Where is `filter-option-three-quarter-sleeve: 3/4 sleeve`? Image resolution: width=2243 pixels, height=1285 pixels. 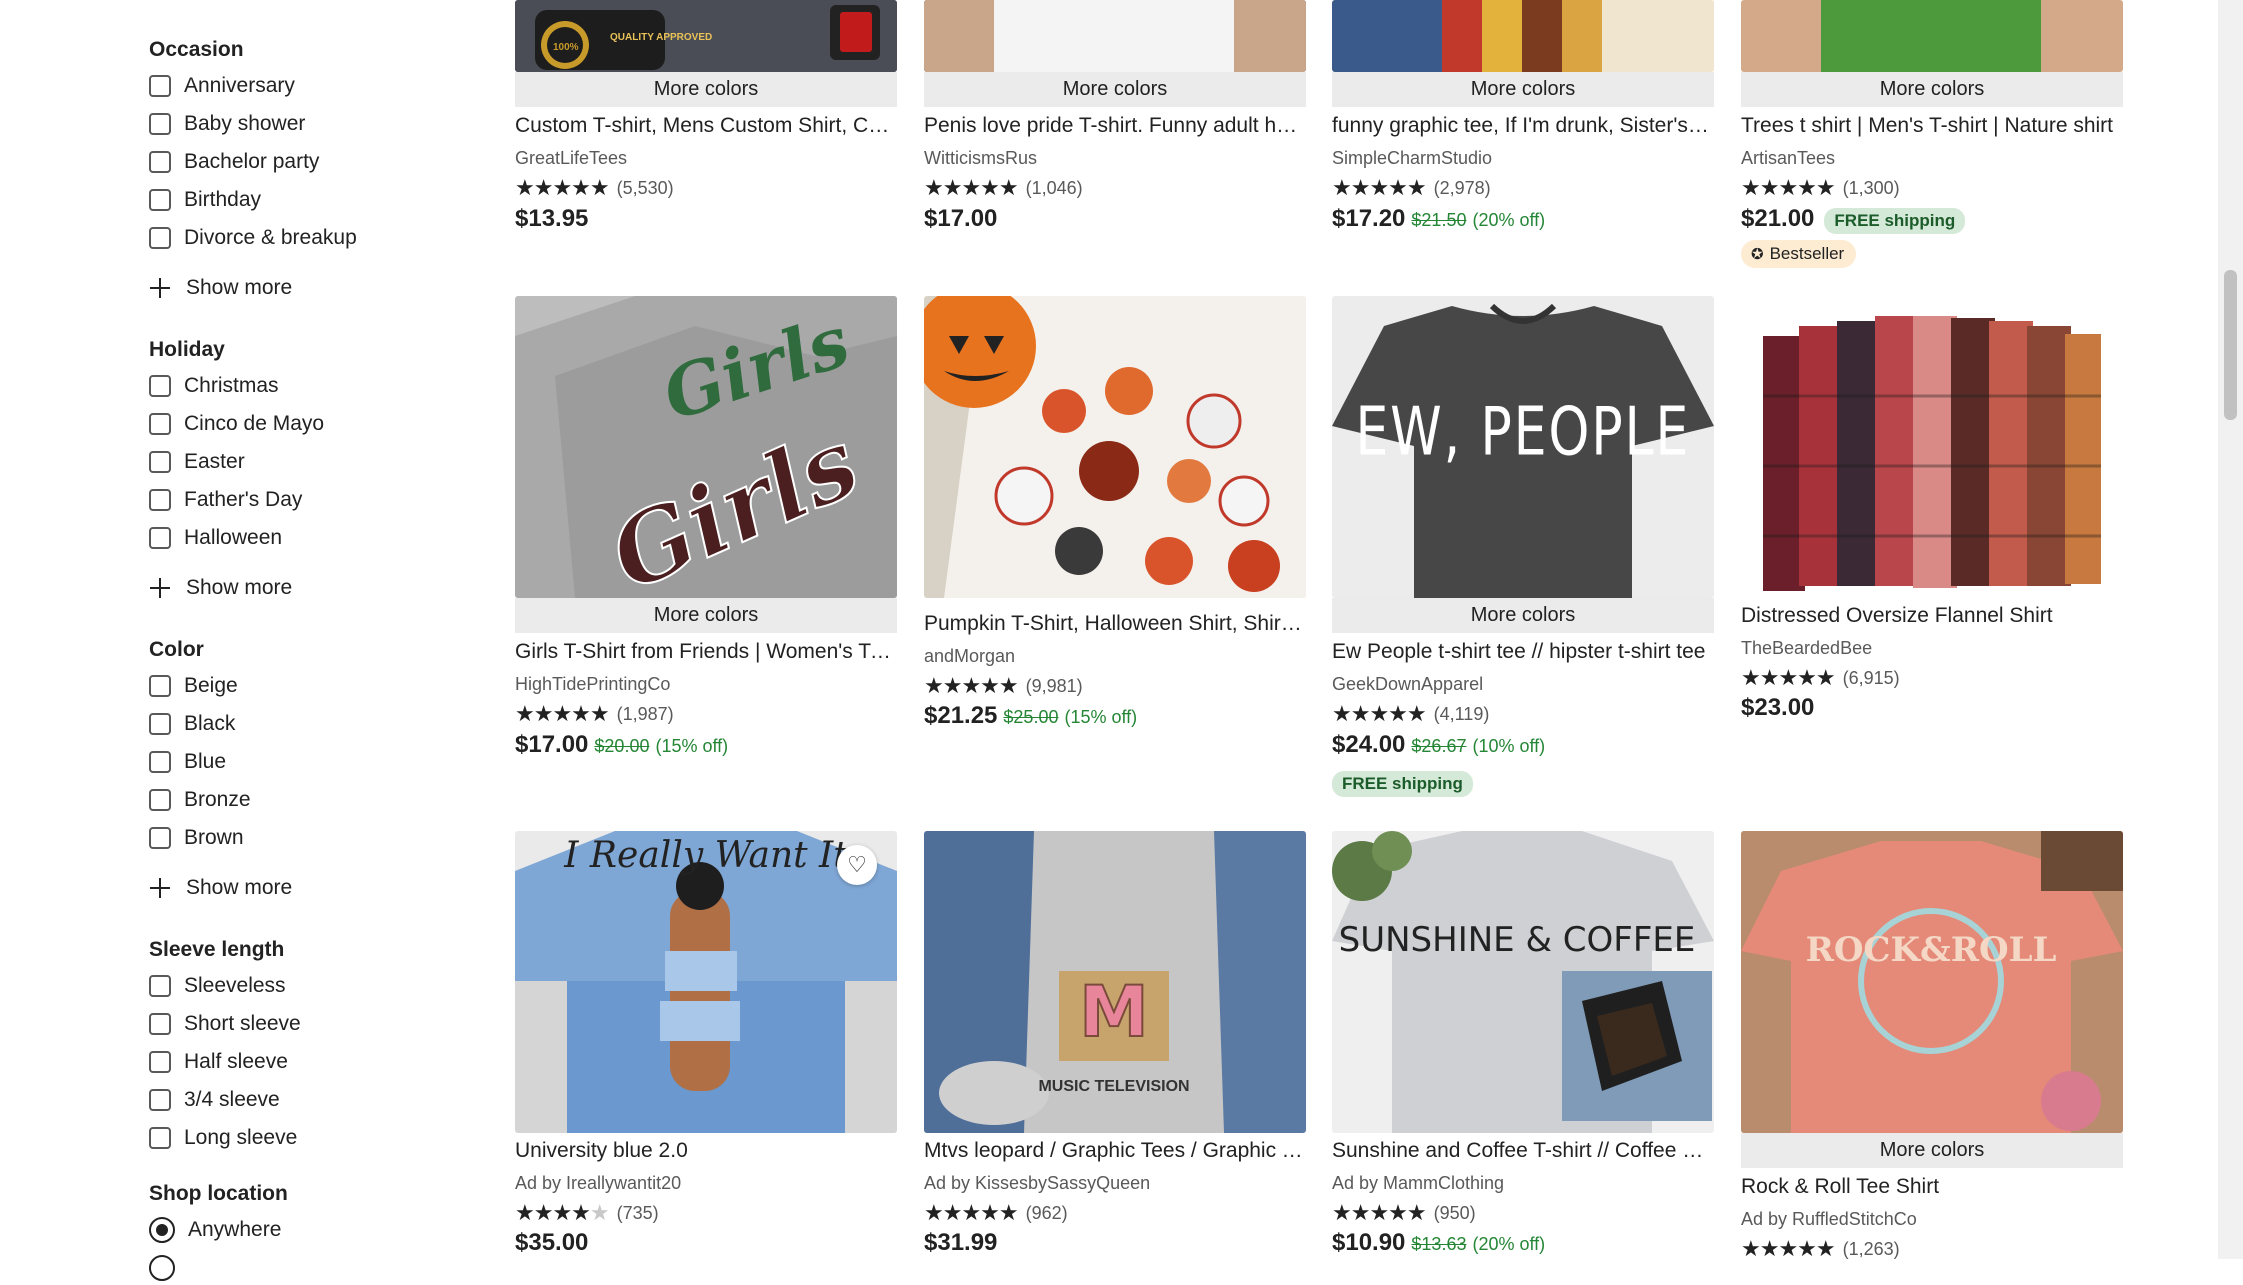 filter-option-three-quarter-sleeve: 3/4 sleeve is located at coordinates (314, 1100).